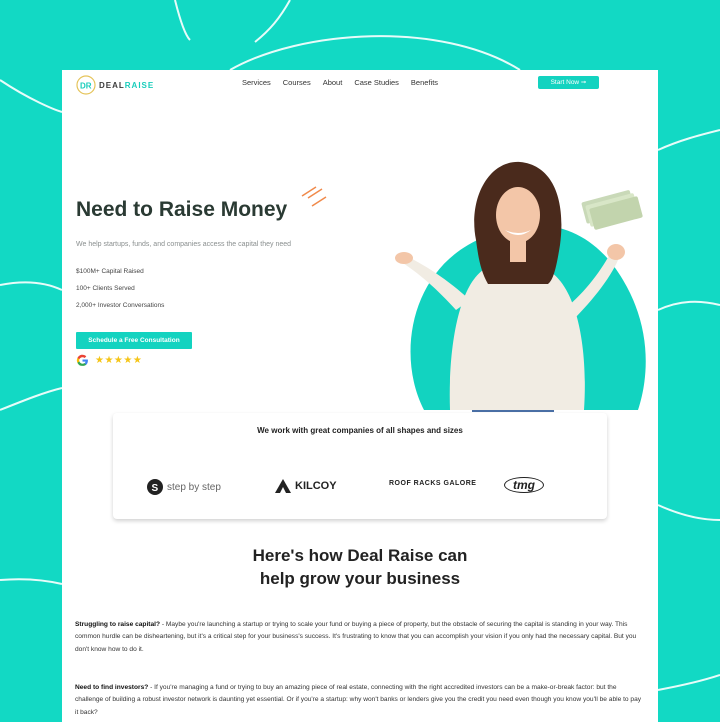 This screenshot has width=720, height=722. Describe the element at coordinates (524, 485) in the screenshot. I see `logo-tmg: tmg` at that location.